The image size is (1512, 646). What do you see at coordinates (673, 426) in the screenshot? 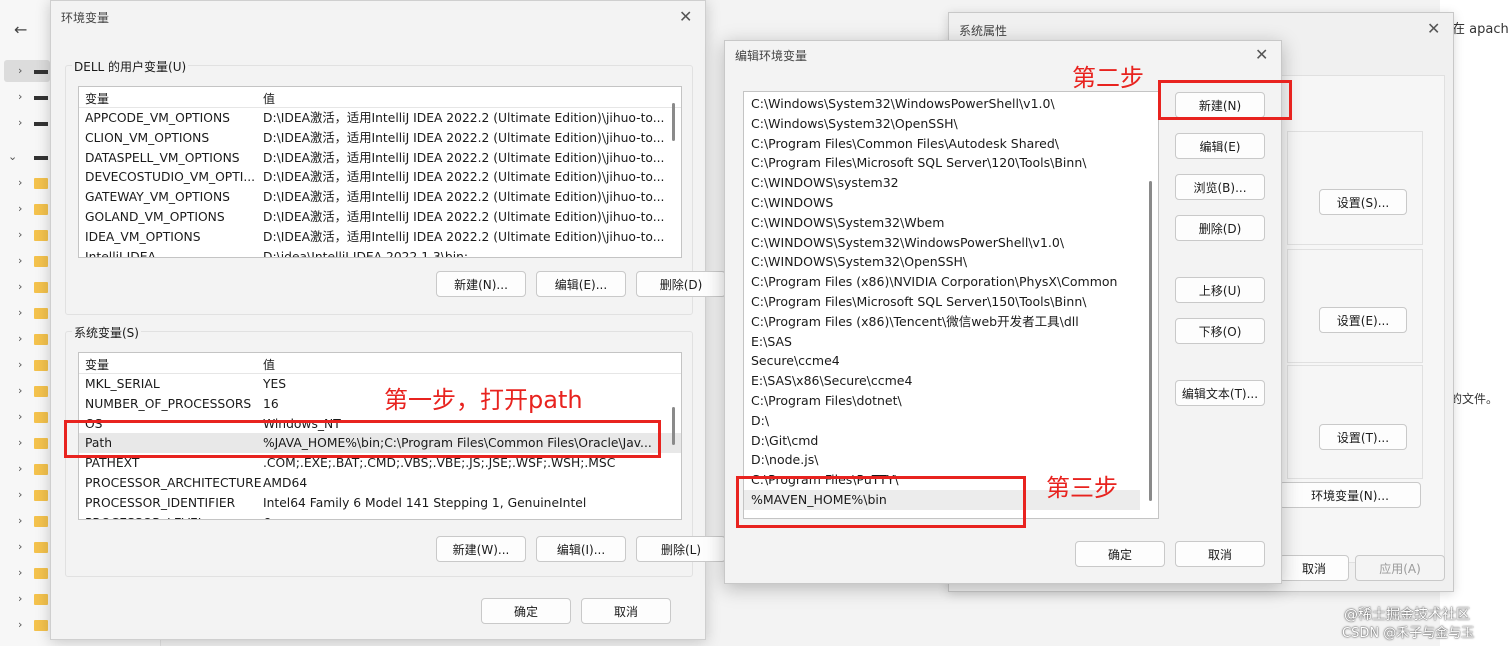
I see `system-table-scrollbar` at bounding box center [673, 426].